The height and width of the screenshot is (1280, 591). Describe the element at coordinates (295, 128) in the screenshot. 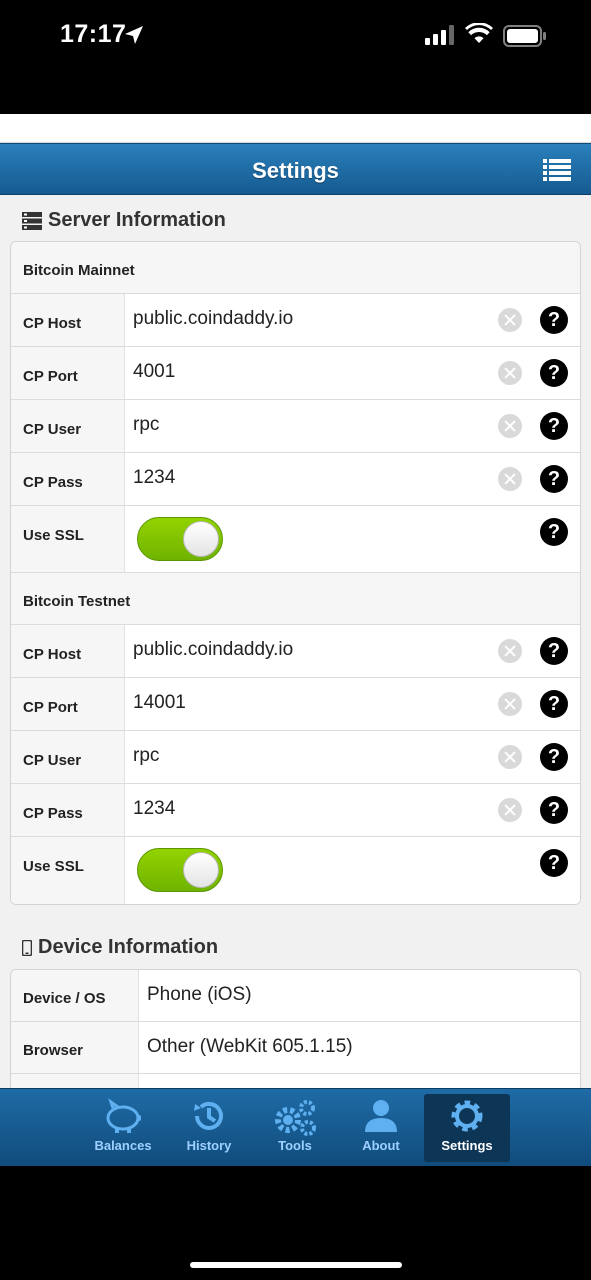

I see `top-strip` at that location.